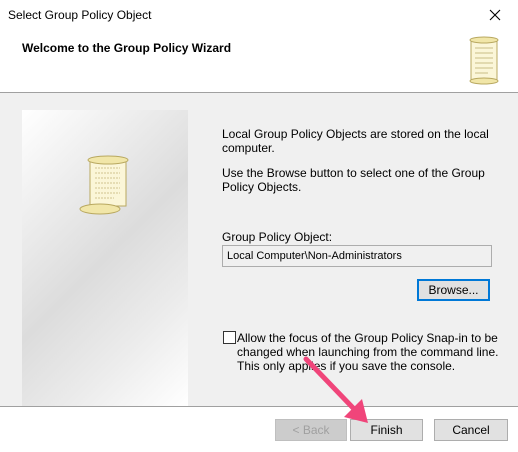 This screenshot has height=452, width=518. What do you see at coordinates (277, 237) in the screenshot?
I see `gpo-label: Group Policy Object:` at bounding box center [277, 237].